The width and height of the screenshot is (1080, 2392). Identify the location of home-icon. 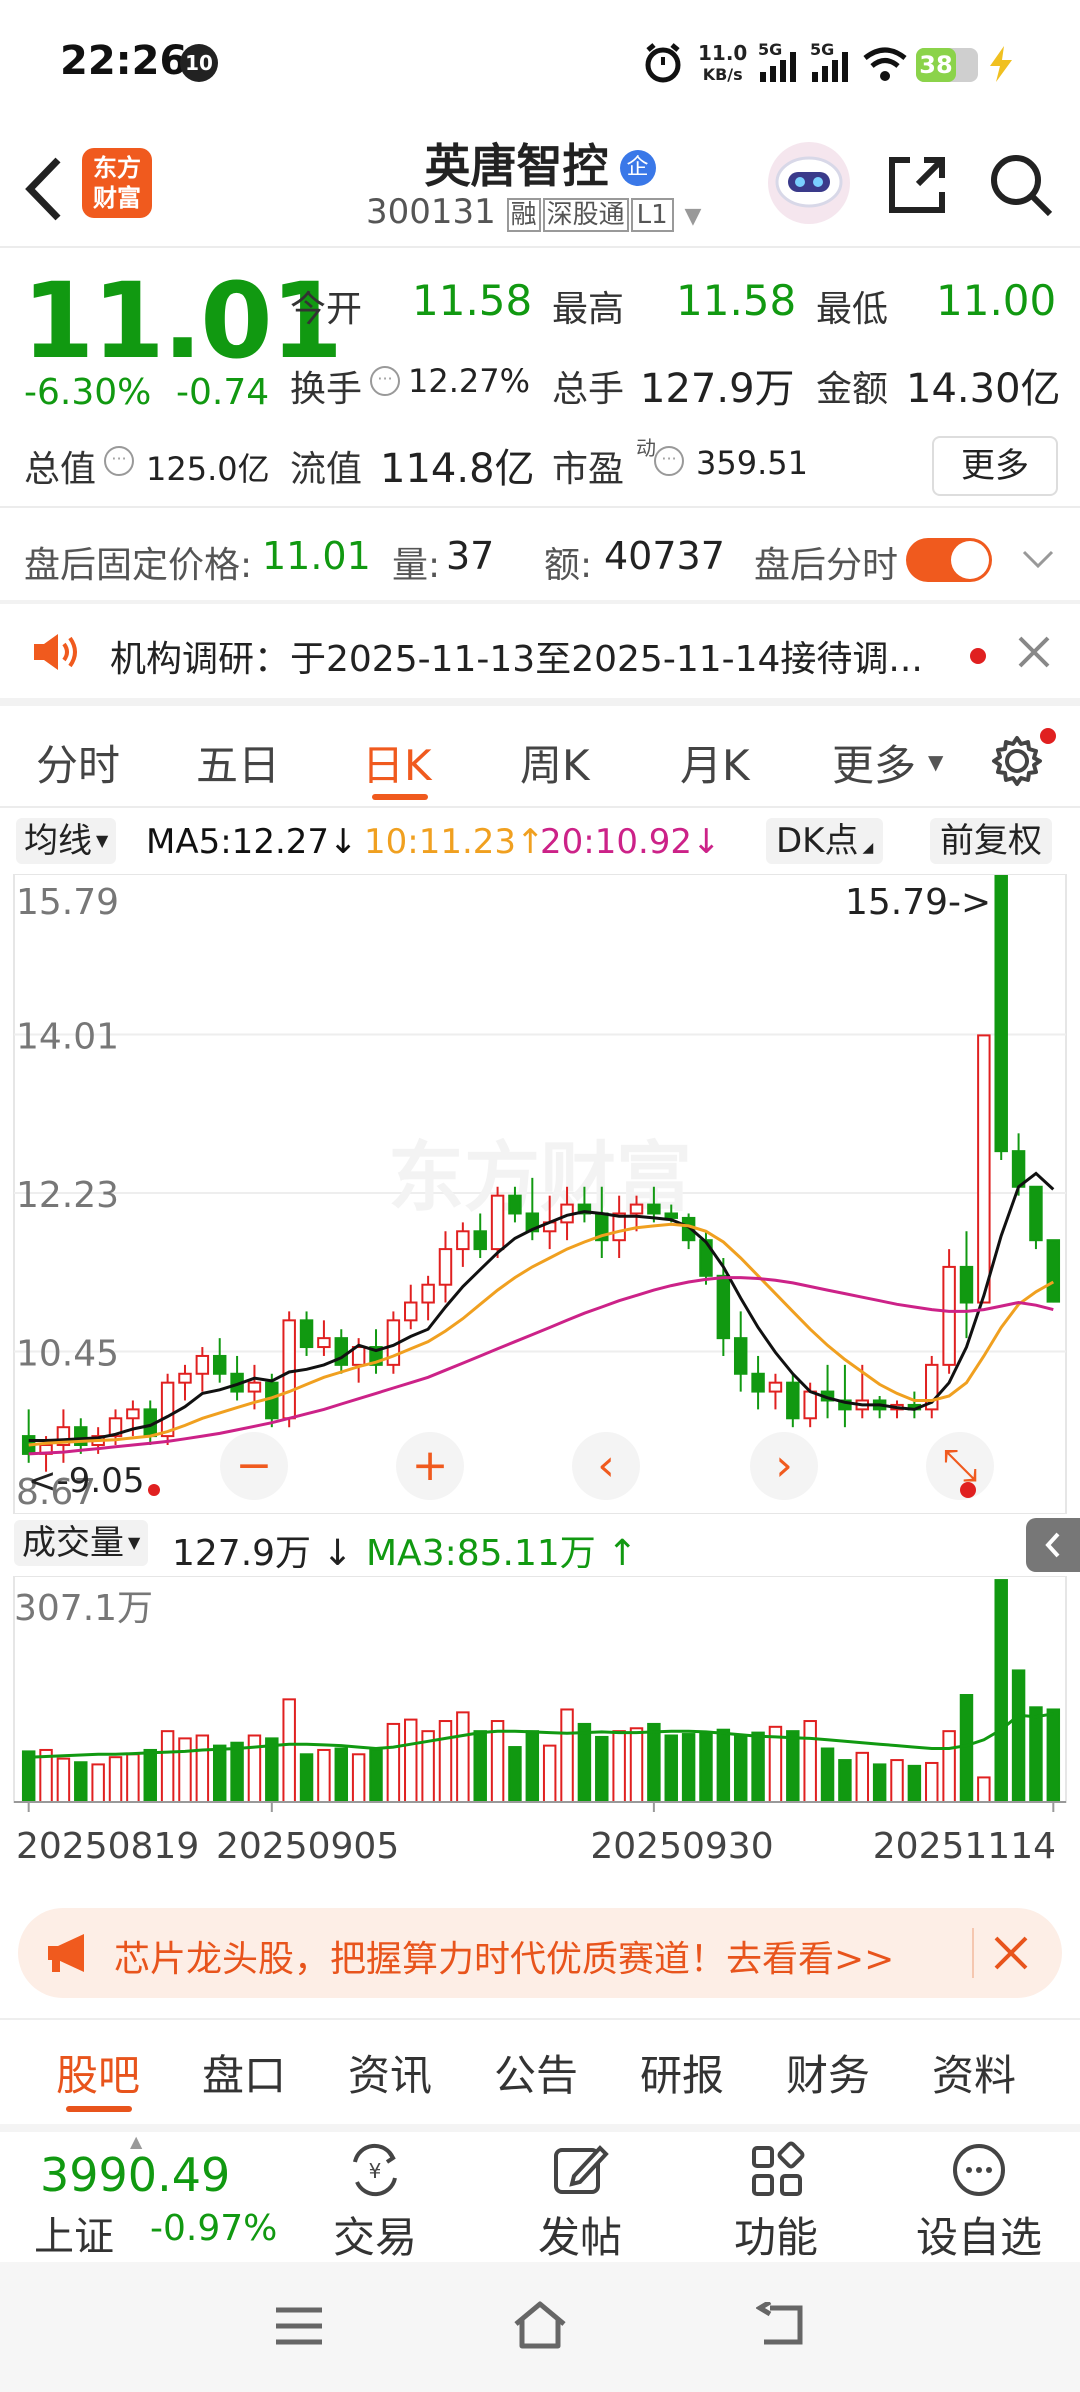
(540, 2327).